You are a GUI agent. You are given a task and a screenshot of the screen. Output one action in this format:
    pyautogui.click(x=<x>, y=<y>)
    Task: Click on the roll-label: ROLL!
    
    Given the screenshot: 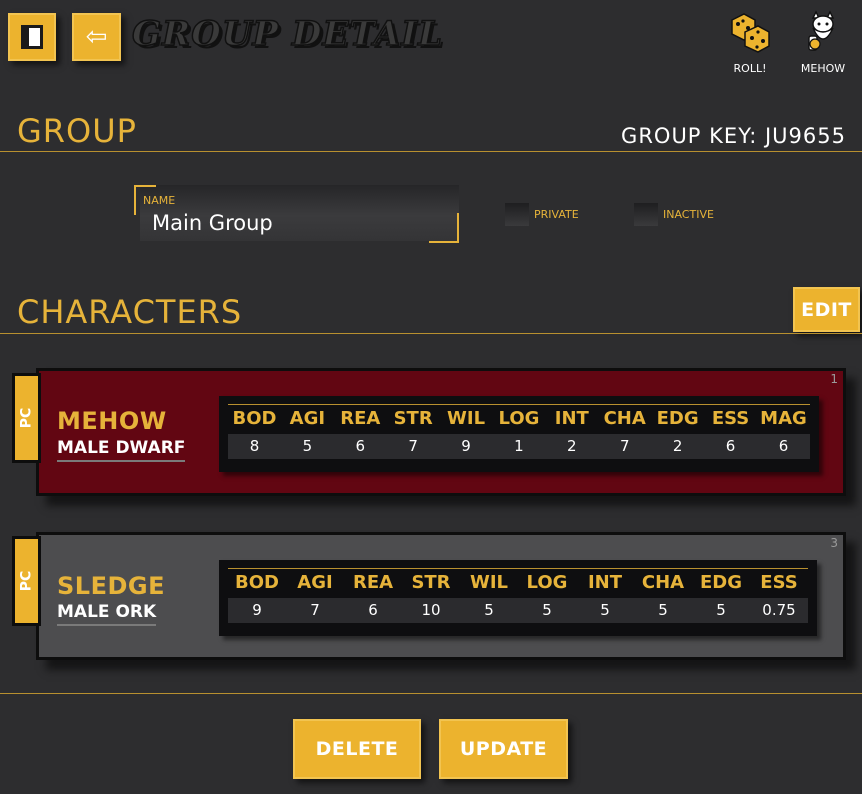 What is the action you would take?
    pyautogui.click(x=750, y=68)
    